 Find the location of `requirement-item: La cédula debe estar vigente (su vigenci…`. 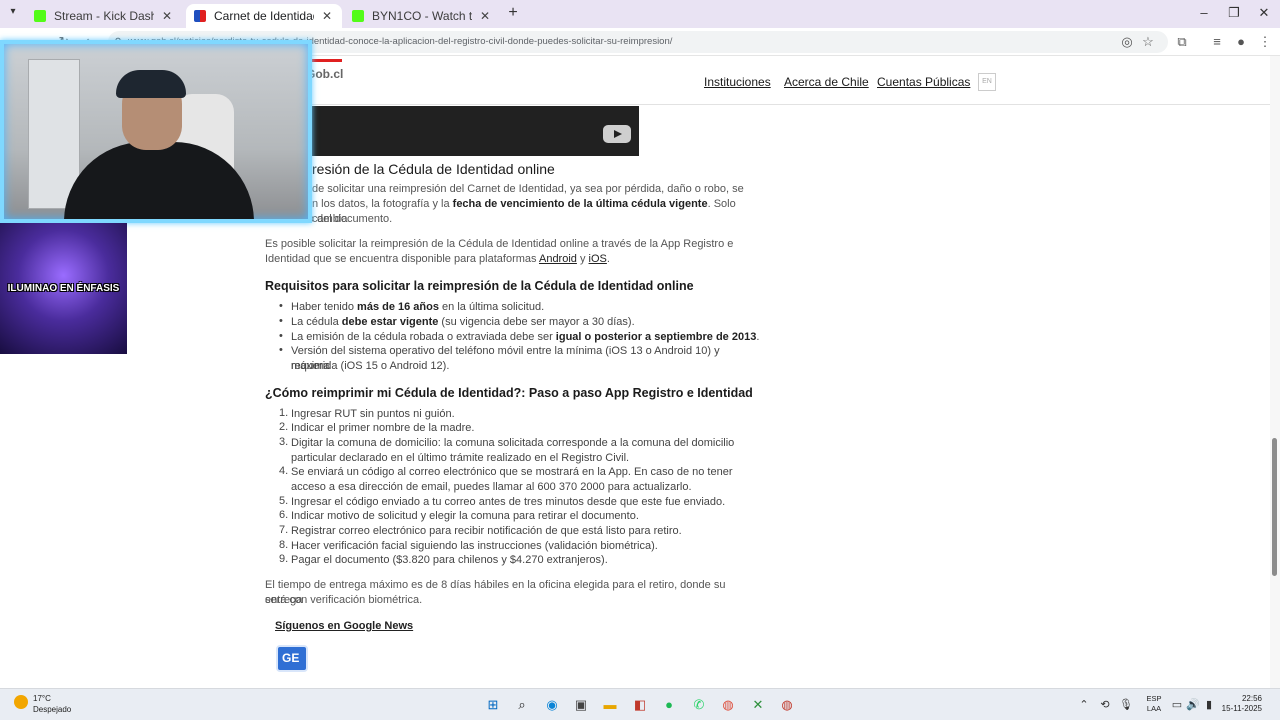

requirement-item: La cédula debe estar vigente (su vigenci… is located at coordinates (463, 322).